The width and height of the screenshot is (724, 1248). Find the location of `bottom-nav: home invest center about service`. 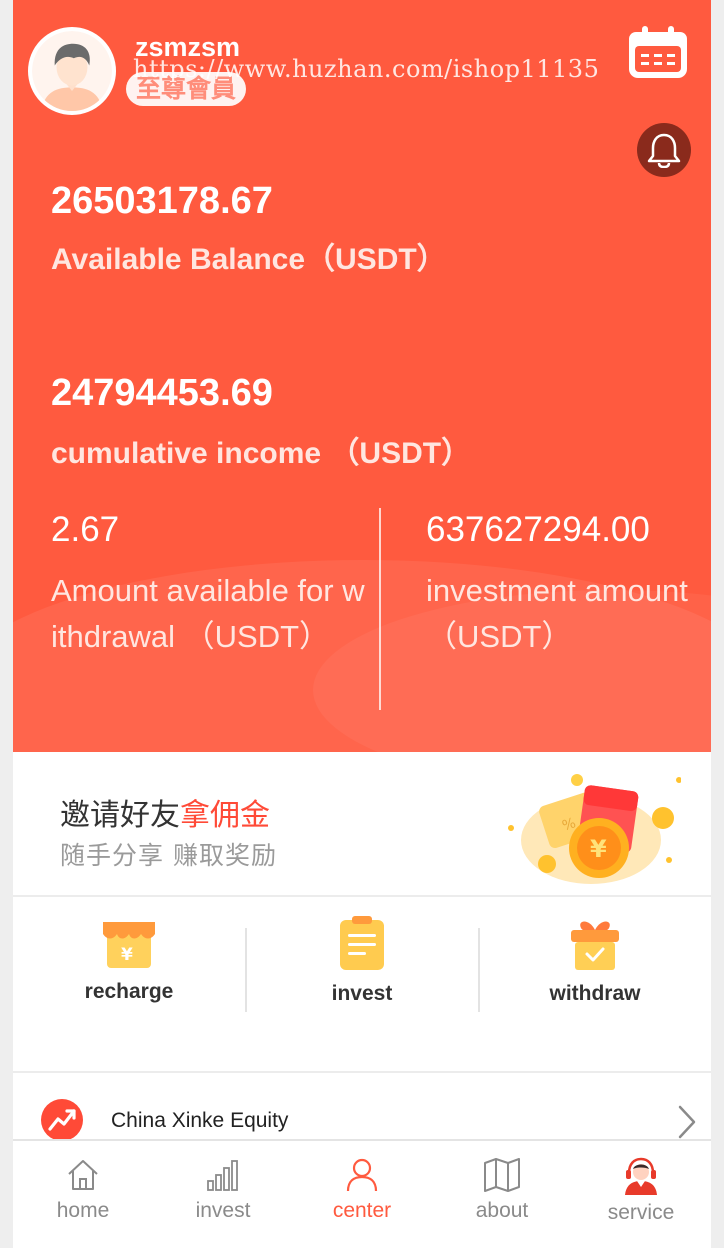

bottom-nav: home invest center about service is located at coordinates (362, 1193).